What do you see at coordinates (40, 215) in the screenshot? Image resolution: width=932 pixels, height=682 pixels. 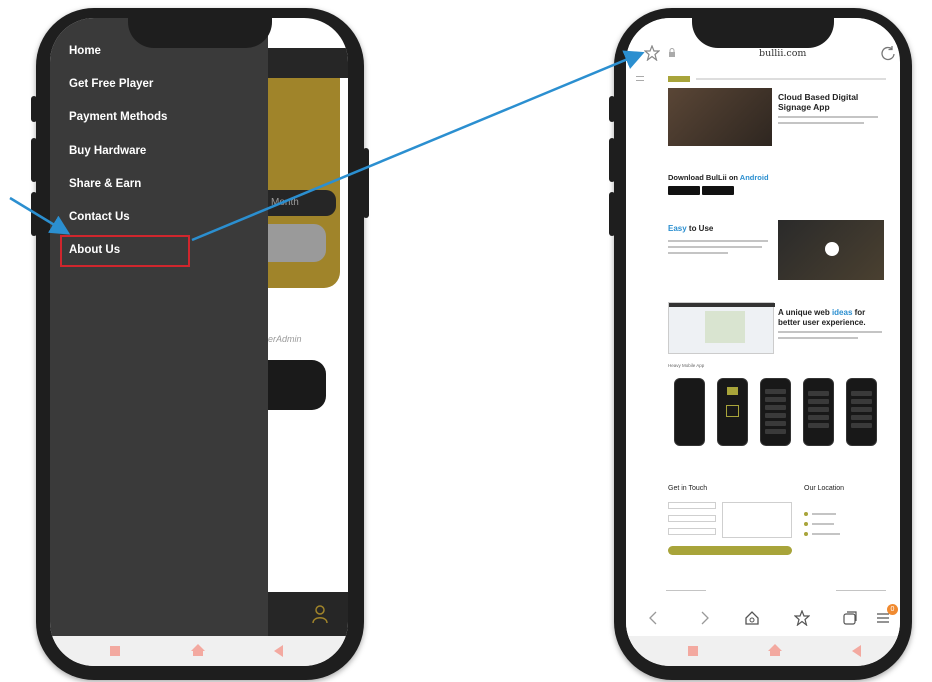 I see `arrow-to-about-us` at bounding box center [40, 215].